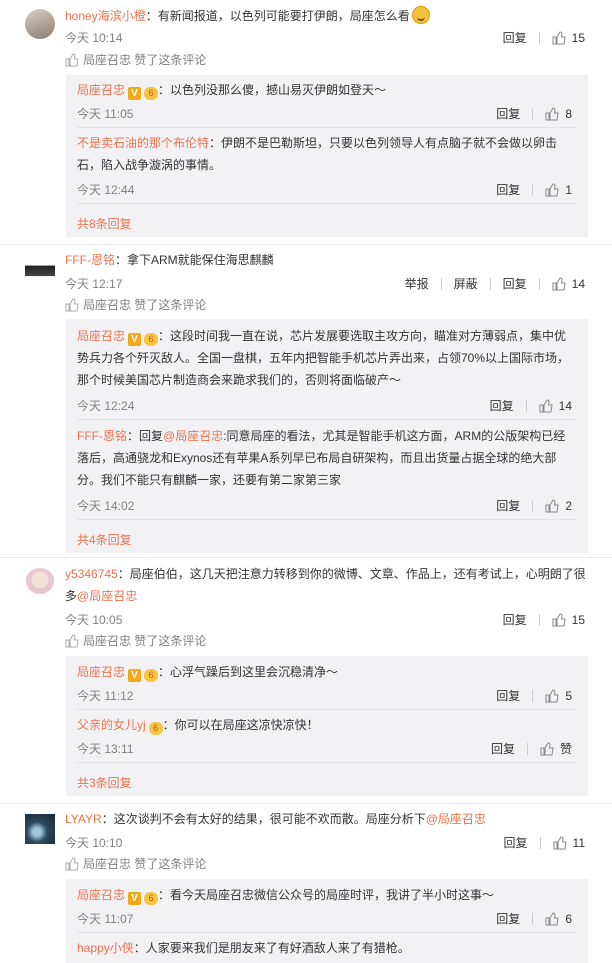 This screenshot has width=612, height=963. What do you see at coordinates (83, 819) in the screenshot?
I see `username: LYAYR` at bounding box center [83, 819].